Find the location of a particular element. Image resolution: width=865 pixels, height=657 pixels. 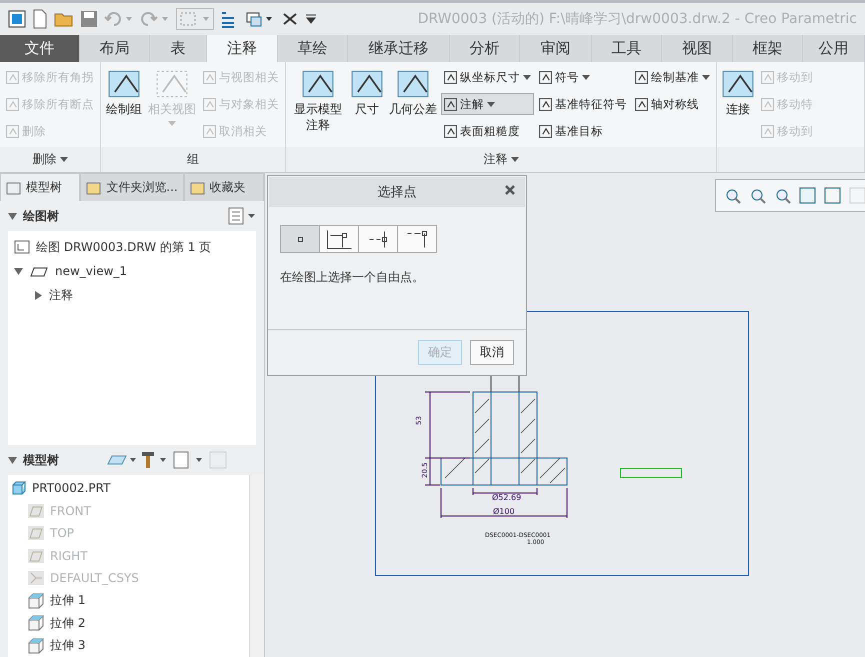

group-label: 组 is located at coordinates (193, 159).